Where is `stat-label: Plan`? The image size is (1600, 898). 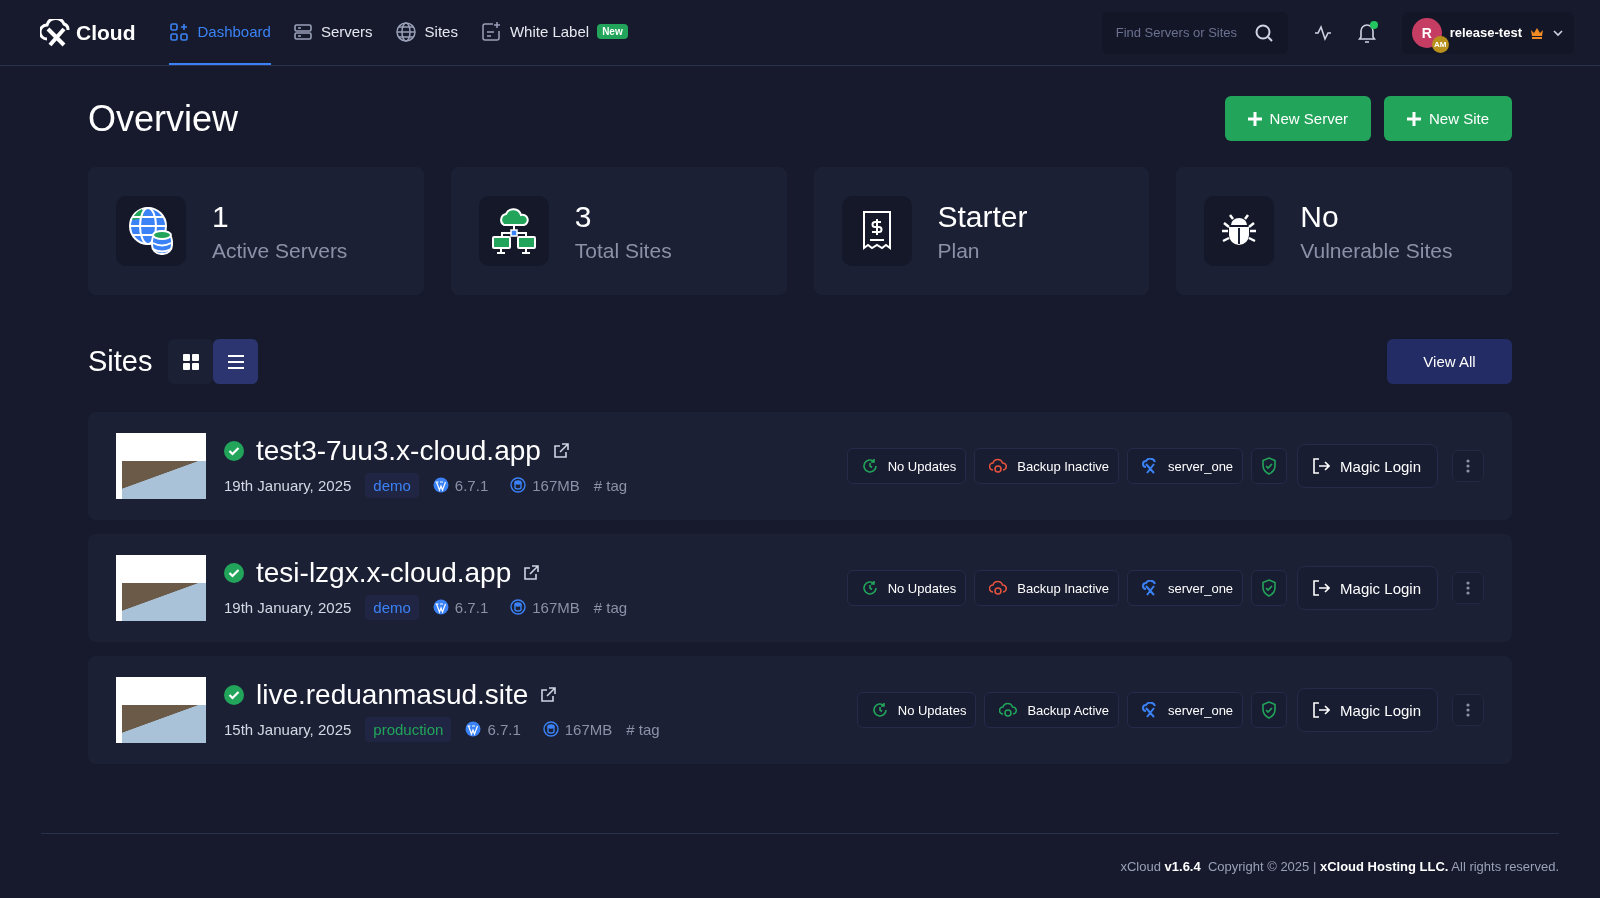 stat-label: Plan is located at coordinates (959, 251).